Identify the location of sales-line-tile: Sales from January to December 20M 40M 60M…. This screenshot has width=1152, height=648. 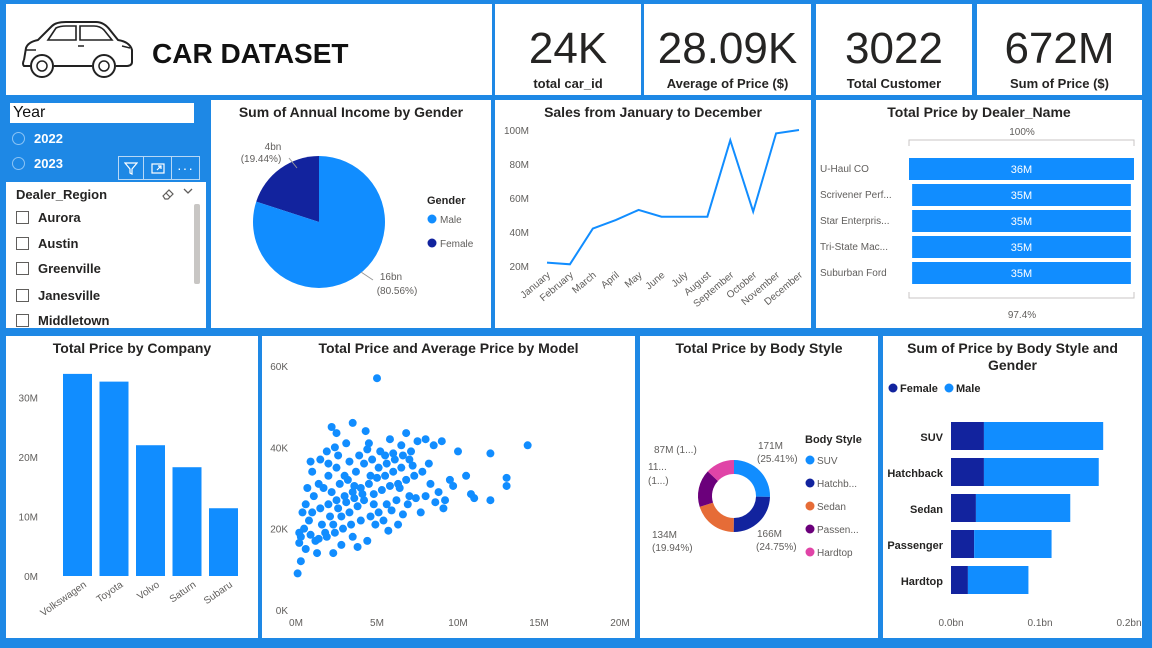
(653, 214).